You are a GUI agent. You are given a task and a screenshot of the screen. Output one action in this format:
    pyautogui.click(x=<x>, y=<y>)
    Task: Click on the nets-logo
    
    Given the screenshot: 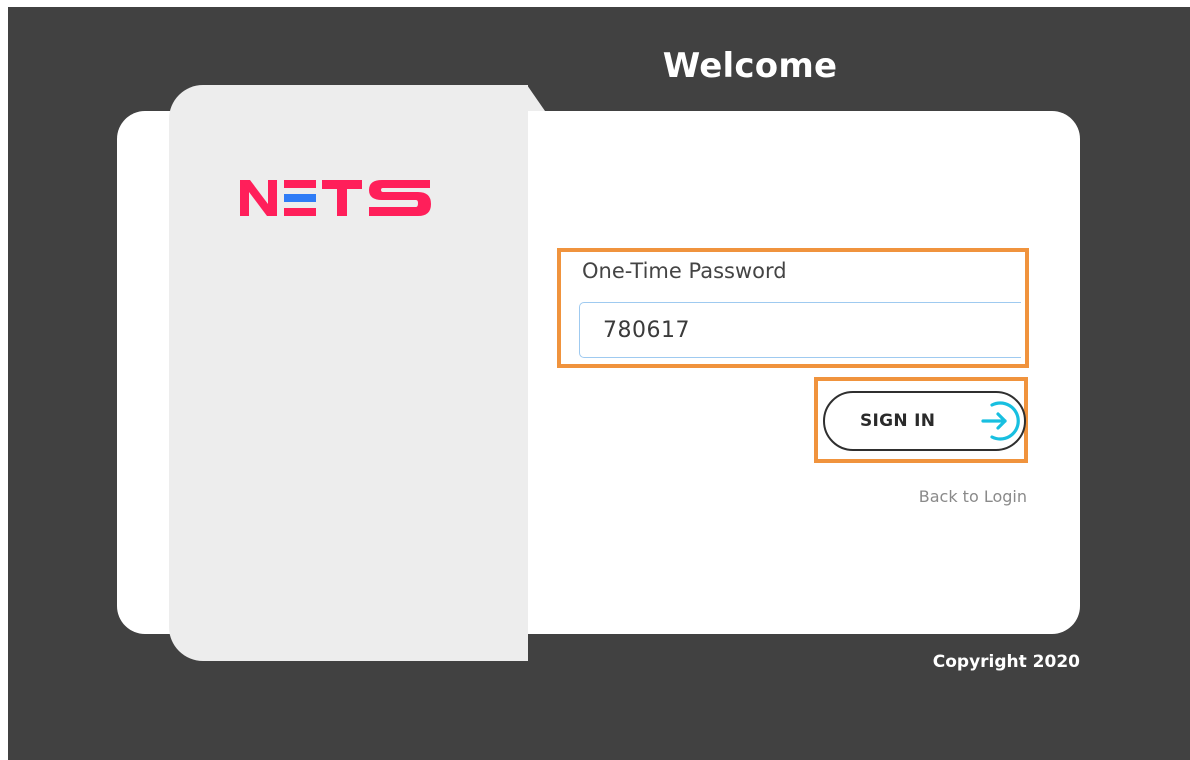 What is the action you would take?
    pyautogui.click(x=335, y=198)
    